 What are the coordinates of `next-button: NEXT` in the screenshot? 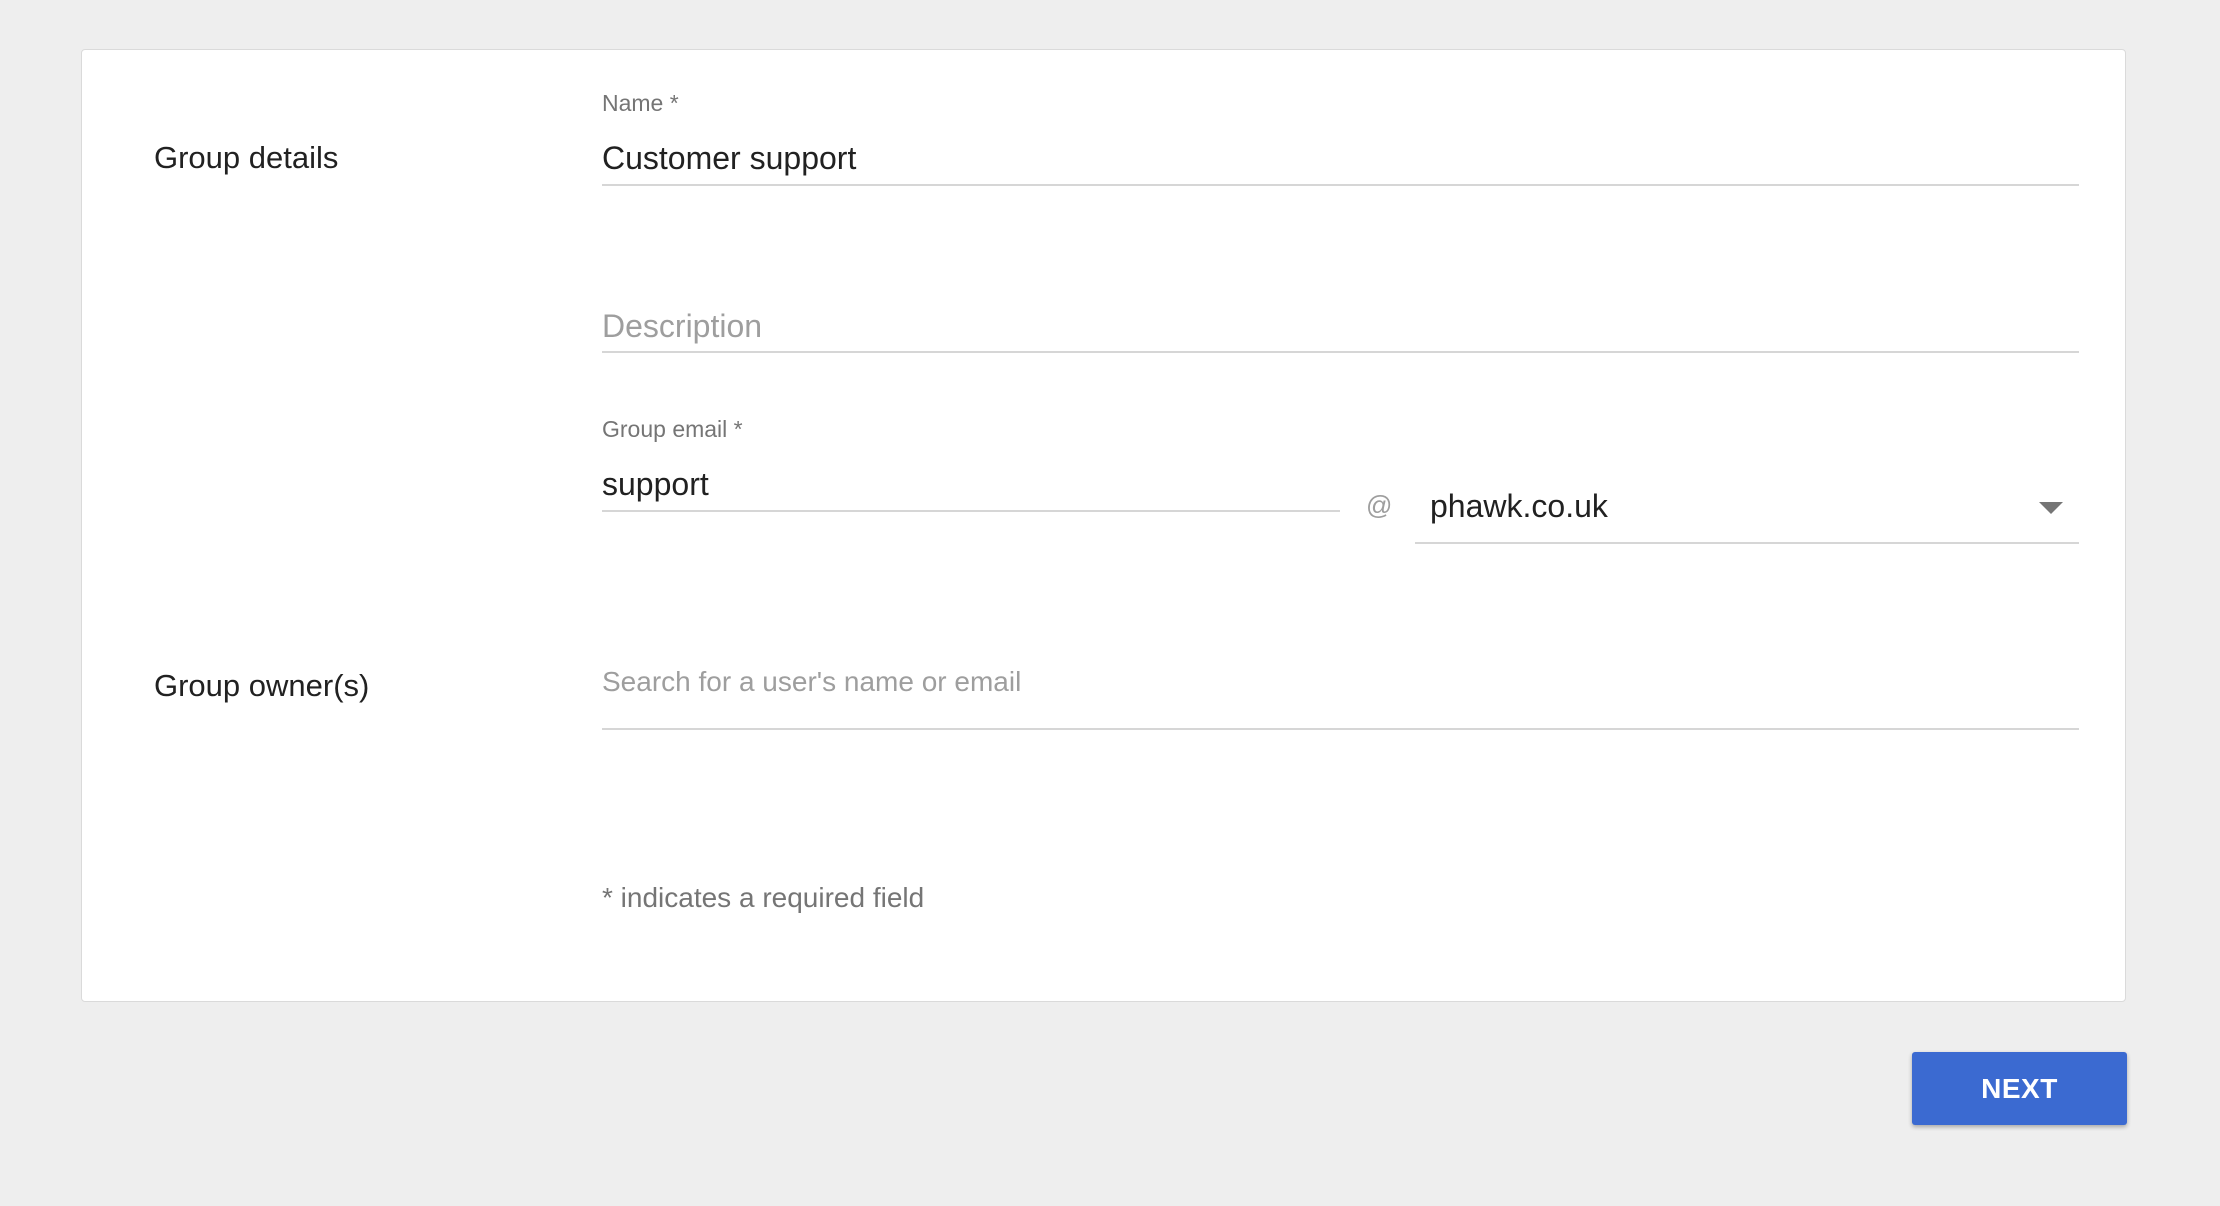 It's located at (2019, 1088).